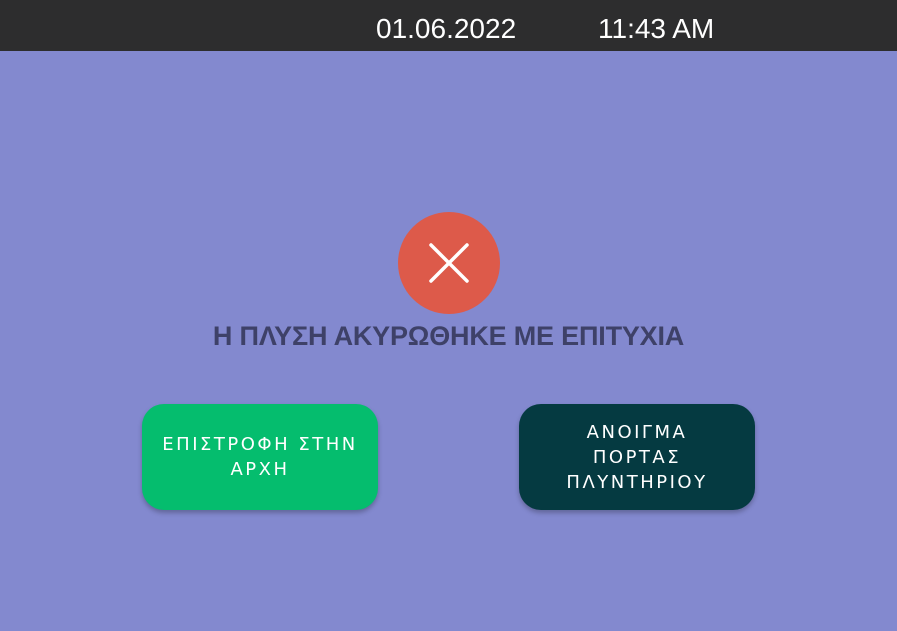 Image resolution: width=897 pixels, height=631 pixels. I want to click on open-washer-door-button: ΑΝΟΙΓΜΑ ΠΟΡΤΑΣ ΠΛΥΝΤΗΡΙΟΥ, so click(637, 457).